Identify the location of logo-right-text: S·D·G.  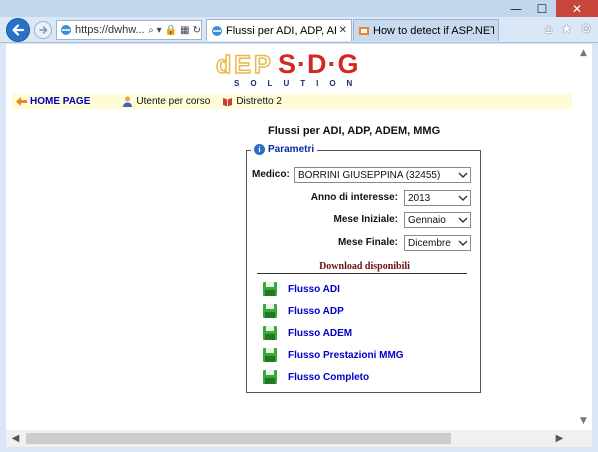
(319, 64).